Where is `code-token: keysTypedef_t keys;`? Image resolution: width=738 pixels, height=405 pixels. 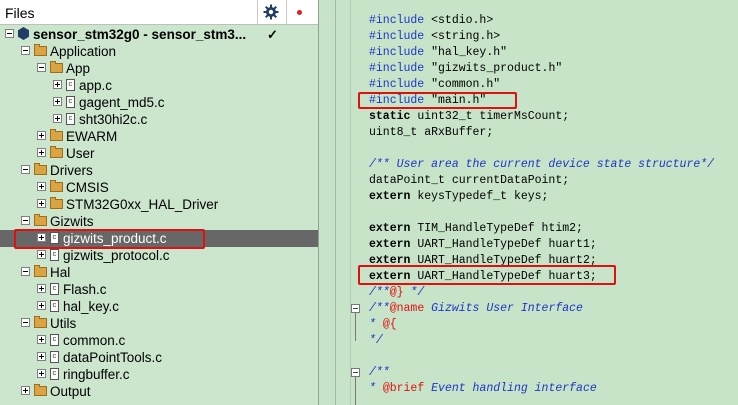 code-token: keysTypedef_t keys; is located at coordinates (479, 196).